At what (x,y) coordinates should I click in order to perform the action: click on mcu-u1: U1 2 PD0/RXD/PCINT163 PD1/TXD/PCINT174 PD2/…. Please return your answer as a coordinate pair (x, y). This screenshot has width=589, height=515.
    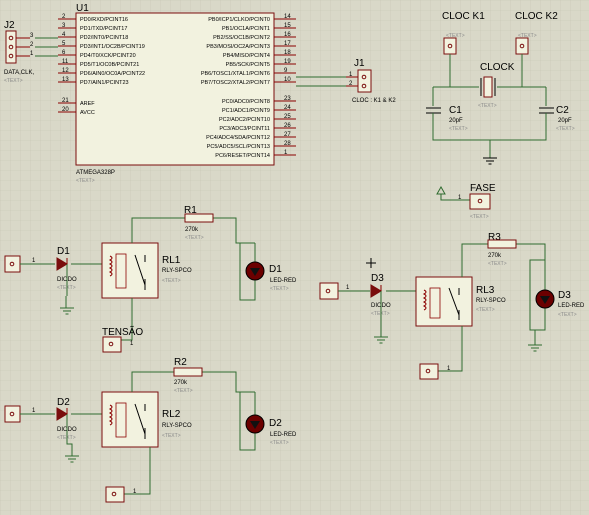
    Looking at the image, I should click on (177, 93).